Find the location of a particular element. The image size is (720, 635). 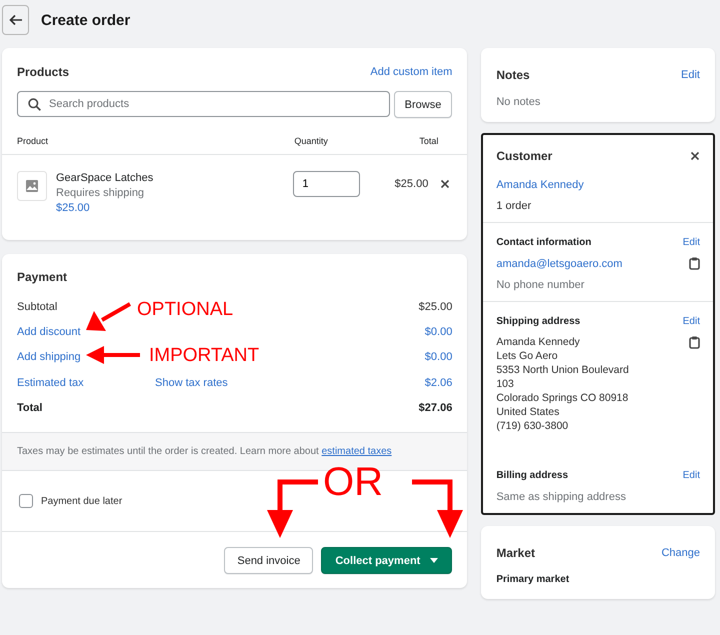

line-total: $25.00 is located at coordinates (411, 184).